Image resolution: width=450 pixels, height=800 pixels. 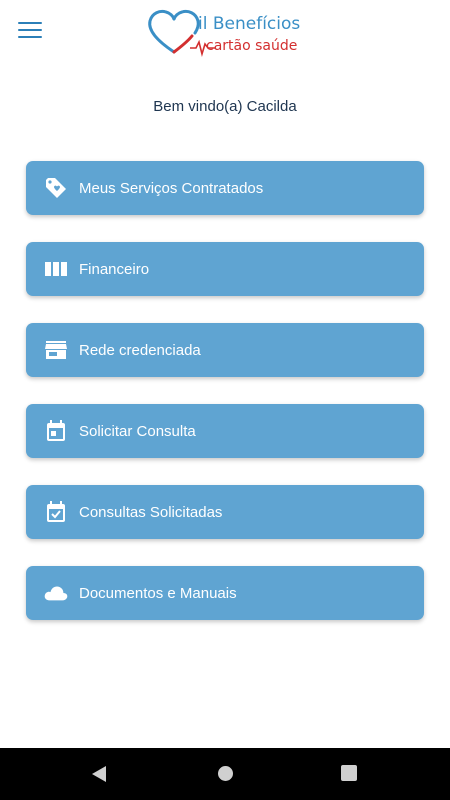 What do you see at coordinates (171, 188) in the screenshot?
I see `menu-item-label: Meus Serviços Contratados` at bounding box center [171, 188].